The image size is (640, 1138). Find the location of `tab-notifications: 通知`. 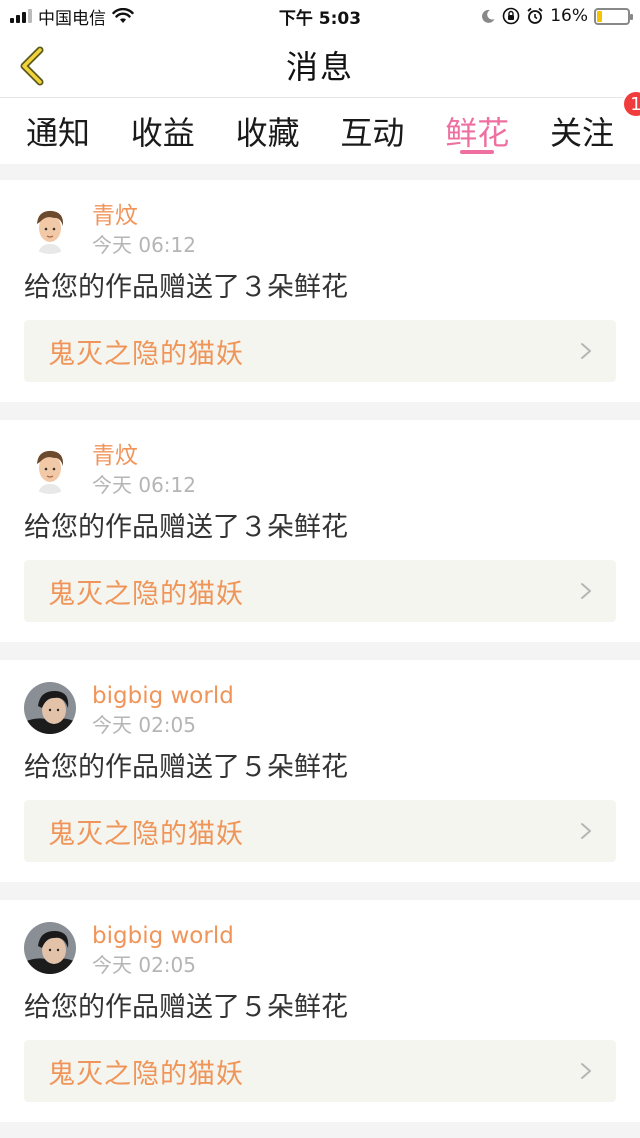

tab-notifications: 通知 is located at coordinates (58, 131).